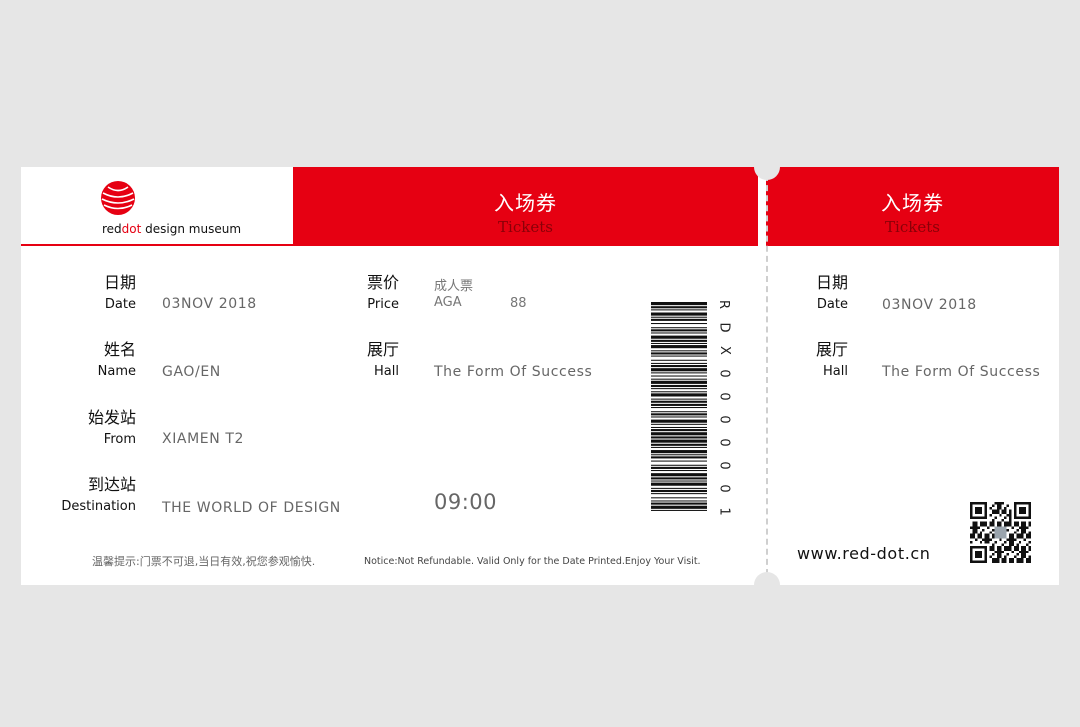 Image resolution: width=1080 pixels, height=727 pixels. What do you see at coordinates (831, 292) in the screenshot?
I see `stub-date-label: 日期 Date` at bounding box center [831, 292].